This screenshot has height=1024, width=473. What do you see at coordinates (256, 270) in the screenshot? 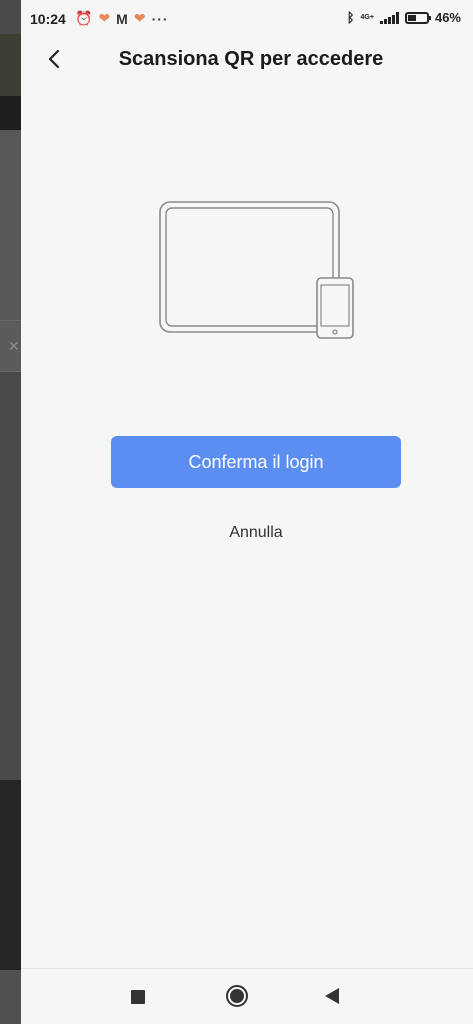
I see `tablet-and-phone-icon` at bounding box center [256, 270].